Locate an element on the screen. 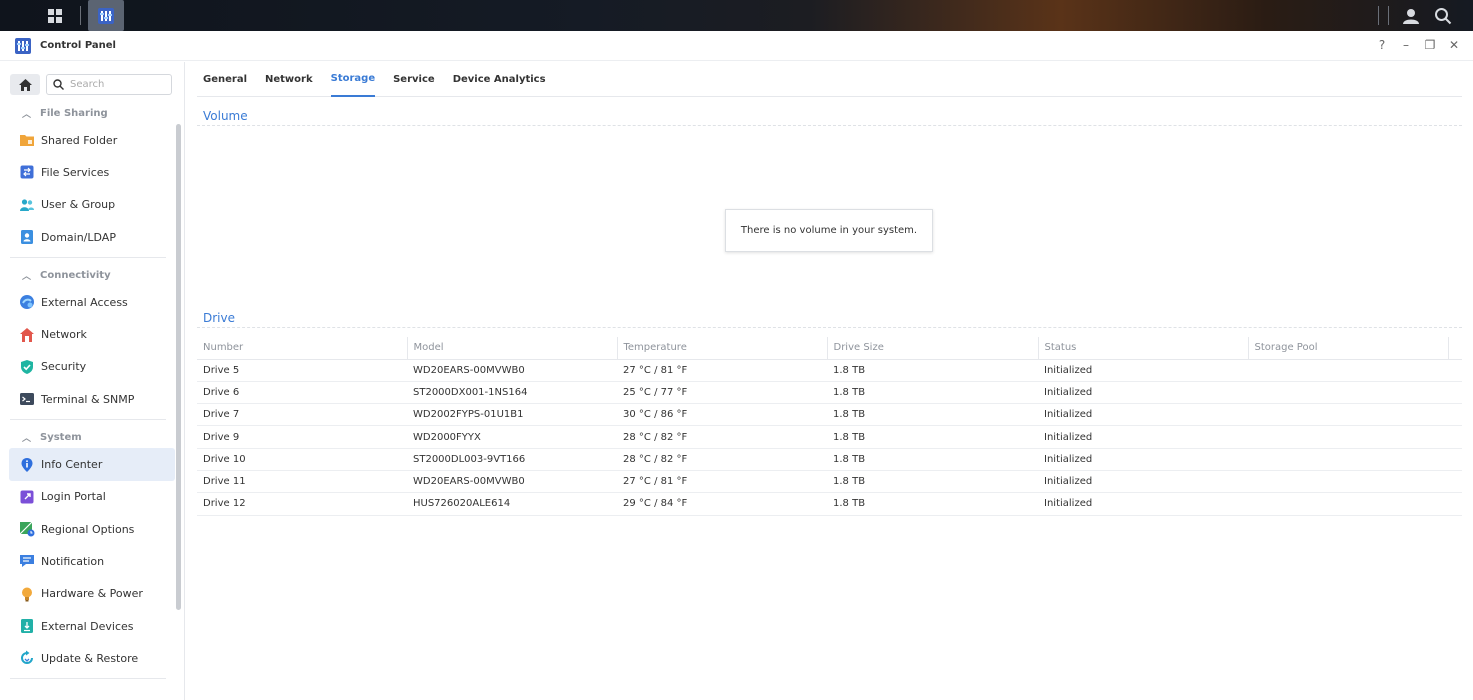 The width and height of the screenshot is (1473, 700). apps-grid-icon is located at coordinates (55, 15).